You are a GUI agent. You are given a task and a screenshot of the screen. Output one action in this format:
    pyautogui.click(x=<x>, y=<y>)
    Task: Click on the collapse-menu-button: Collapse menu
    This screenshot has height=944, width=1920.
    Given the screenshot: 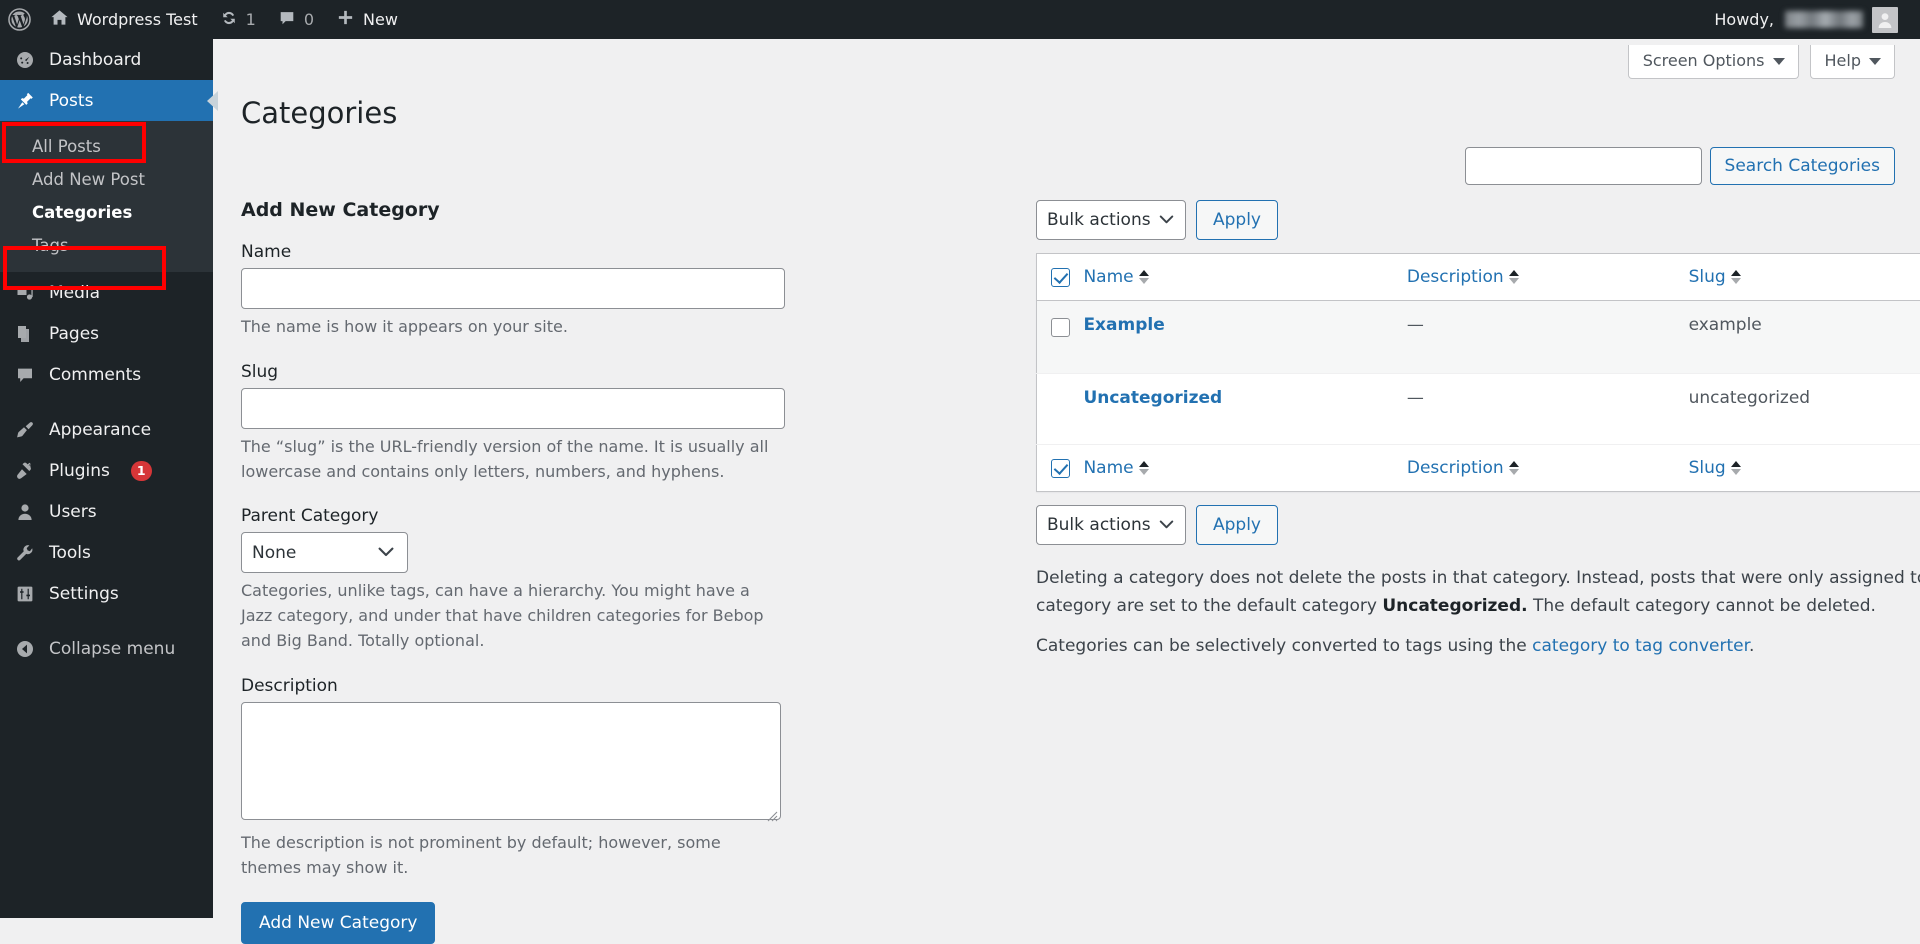 What is the action you would take?
    pyautogui.click(x=106, y=648)
    